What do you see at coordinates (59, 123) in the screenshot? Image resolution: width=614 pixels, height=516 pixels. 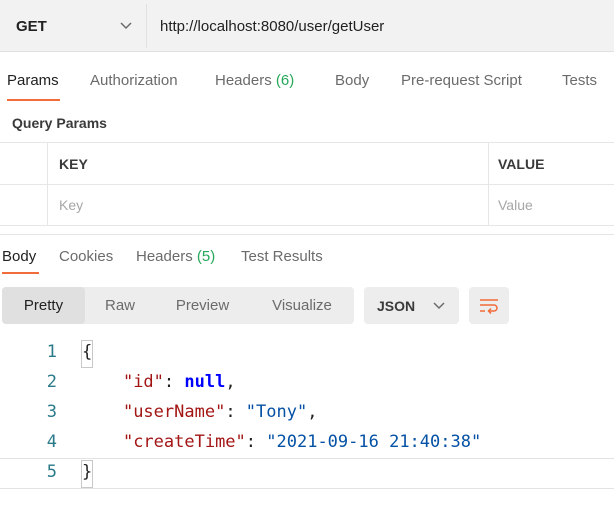 I see `query-params-title: Query Params` at bounding box center [59, 123].